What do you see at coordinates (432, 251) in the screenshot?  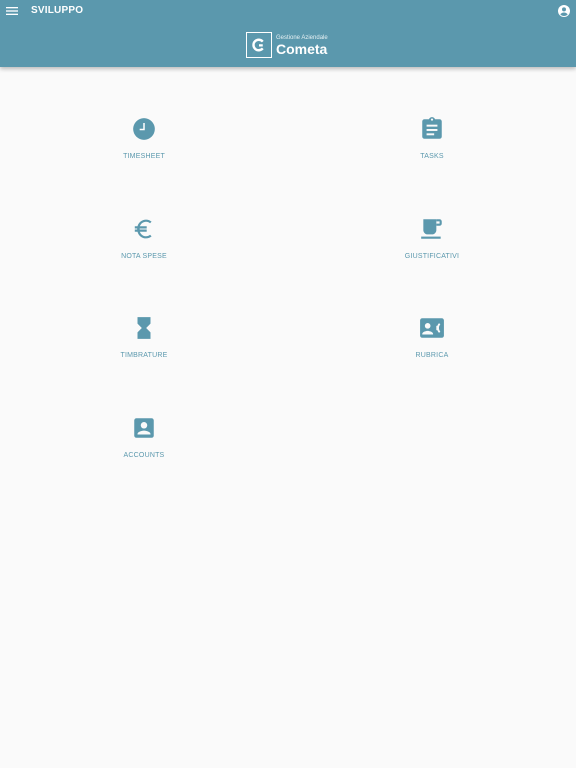 I see `tile-giustificativi: GIUSTIFICATIVI` at bounding box center [432, 251].